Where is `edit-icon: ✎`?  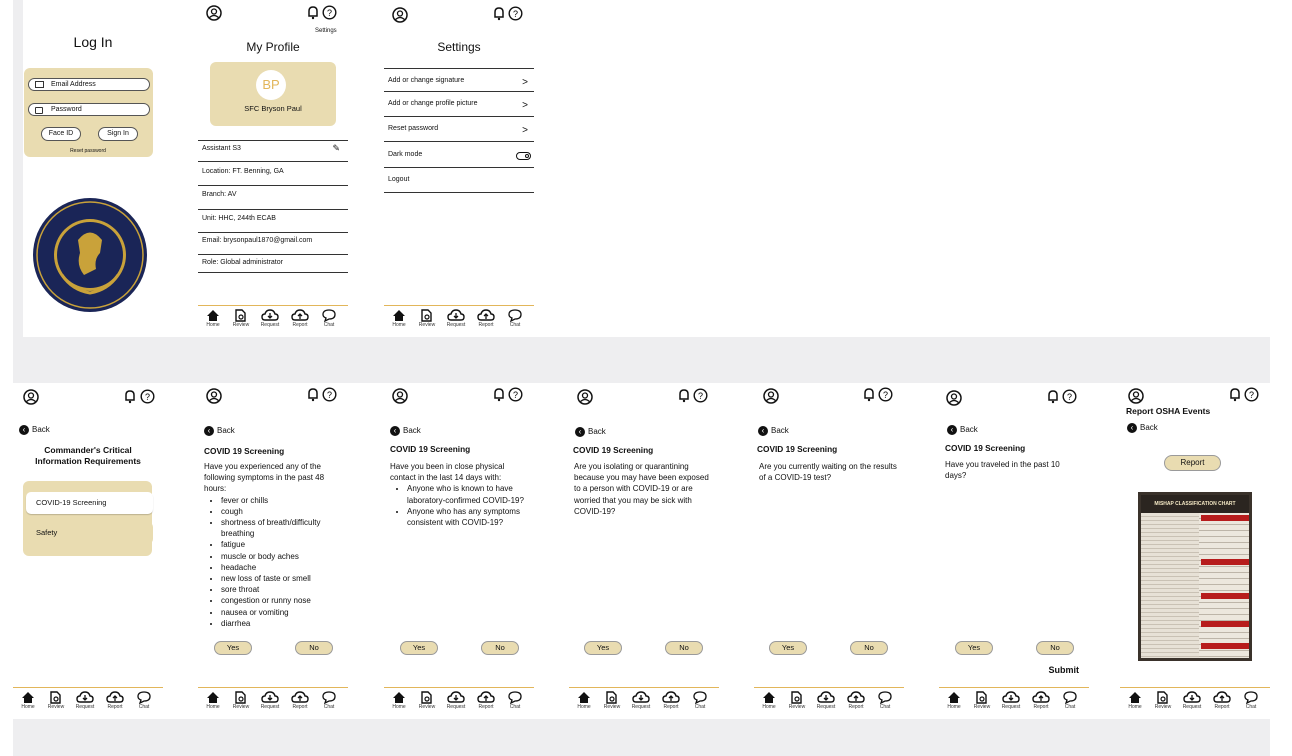
edit-icon: ✎ is located at coordinates (336, 148).